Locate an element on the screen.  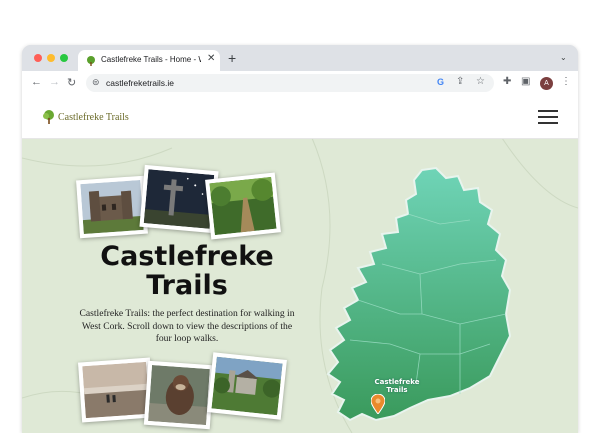
site-info-icon: ⊜ is located at coordinates (96, 82).